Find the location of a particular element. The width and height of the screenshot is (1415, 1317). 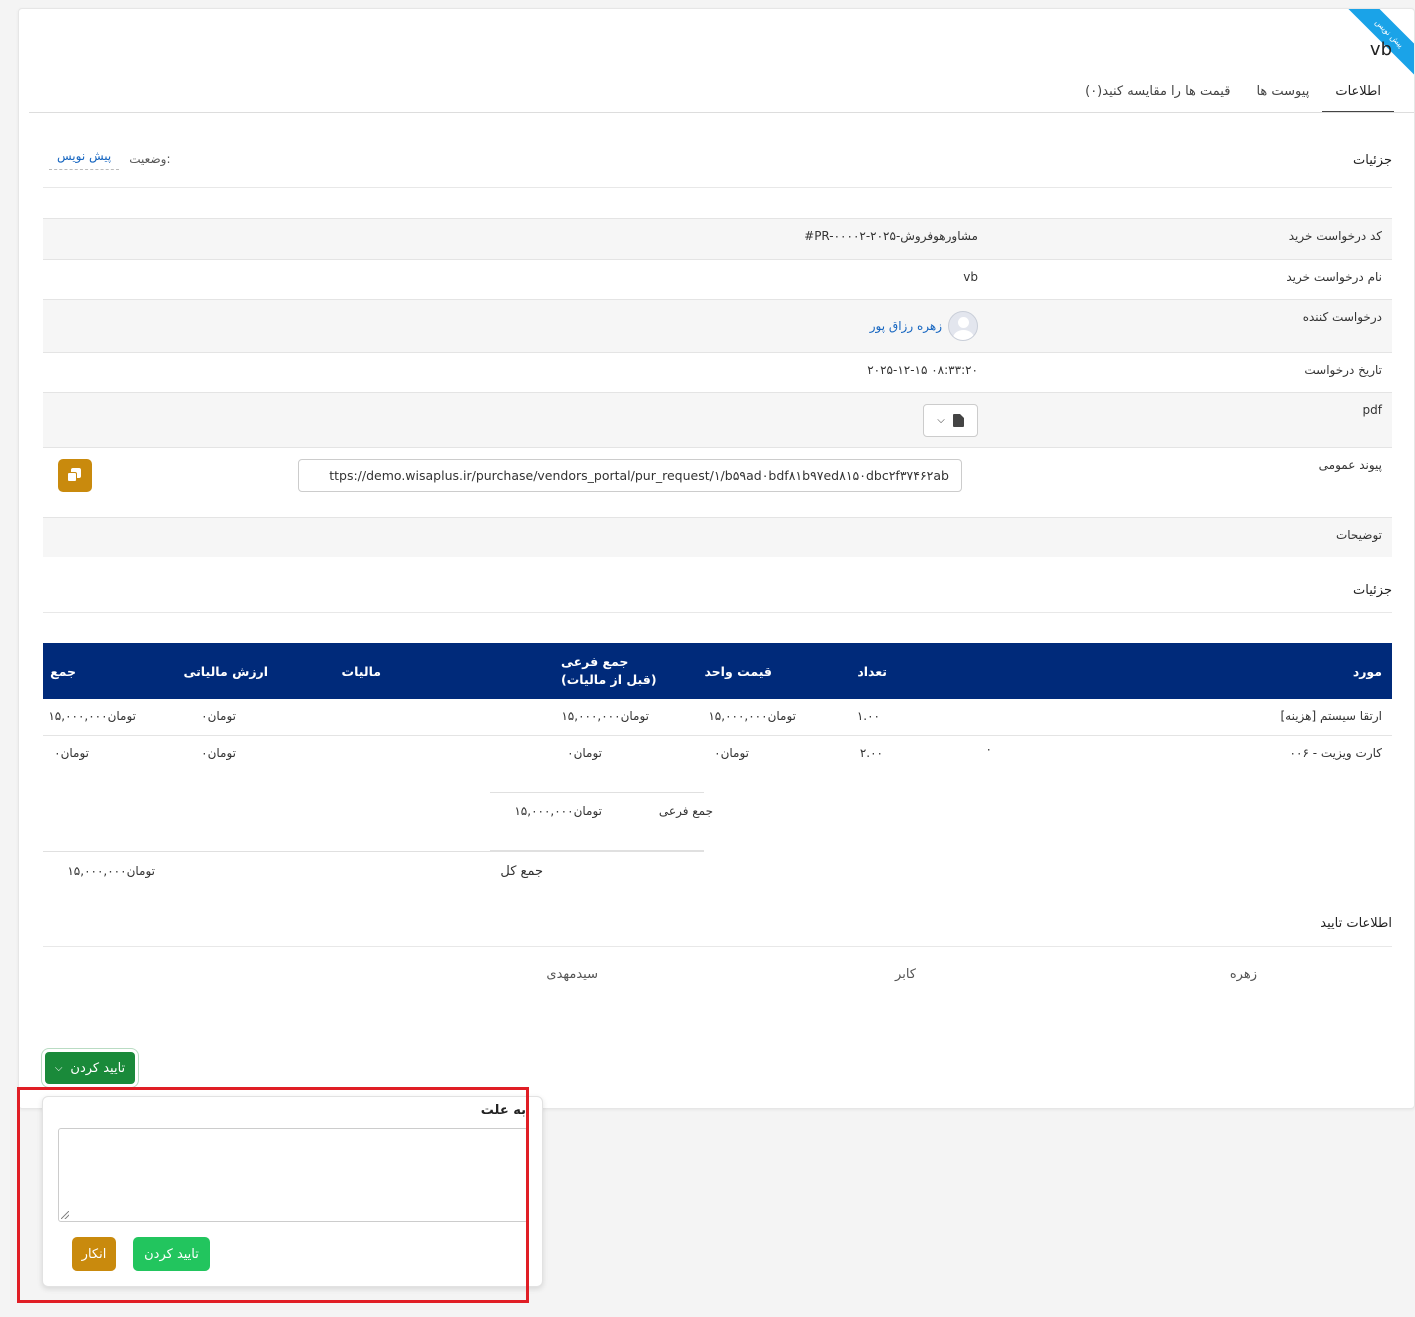

col-total: جمع is located at coordinates (63, 671).